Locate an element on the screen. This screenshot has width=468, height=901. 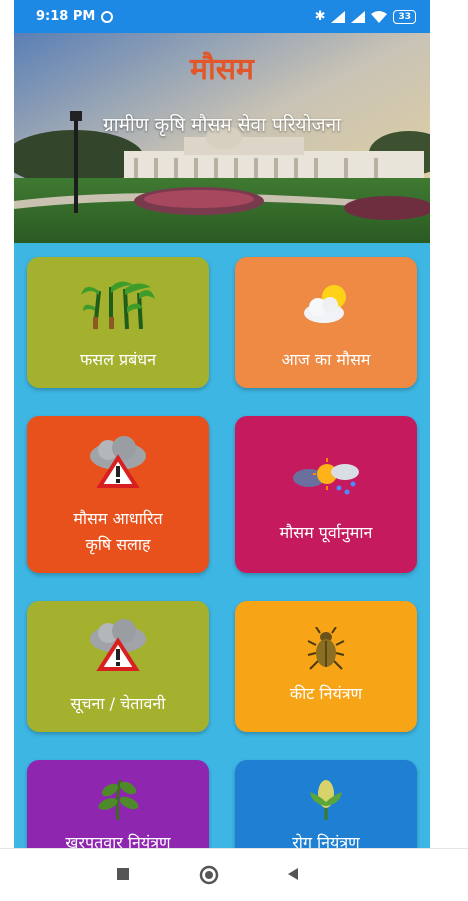
tile-disease-control: रोग नियंत्रण is located at coordinates (326, 804).